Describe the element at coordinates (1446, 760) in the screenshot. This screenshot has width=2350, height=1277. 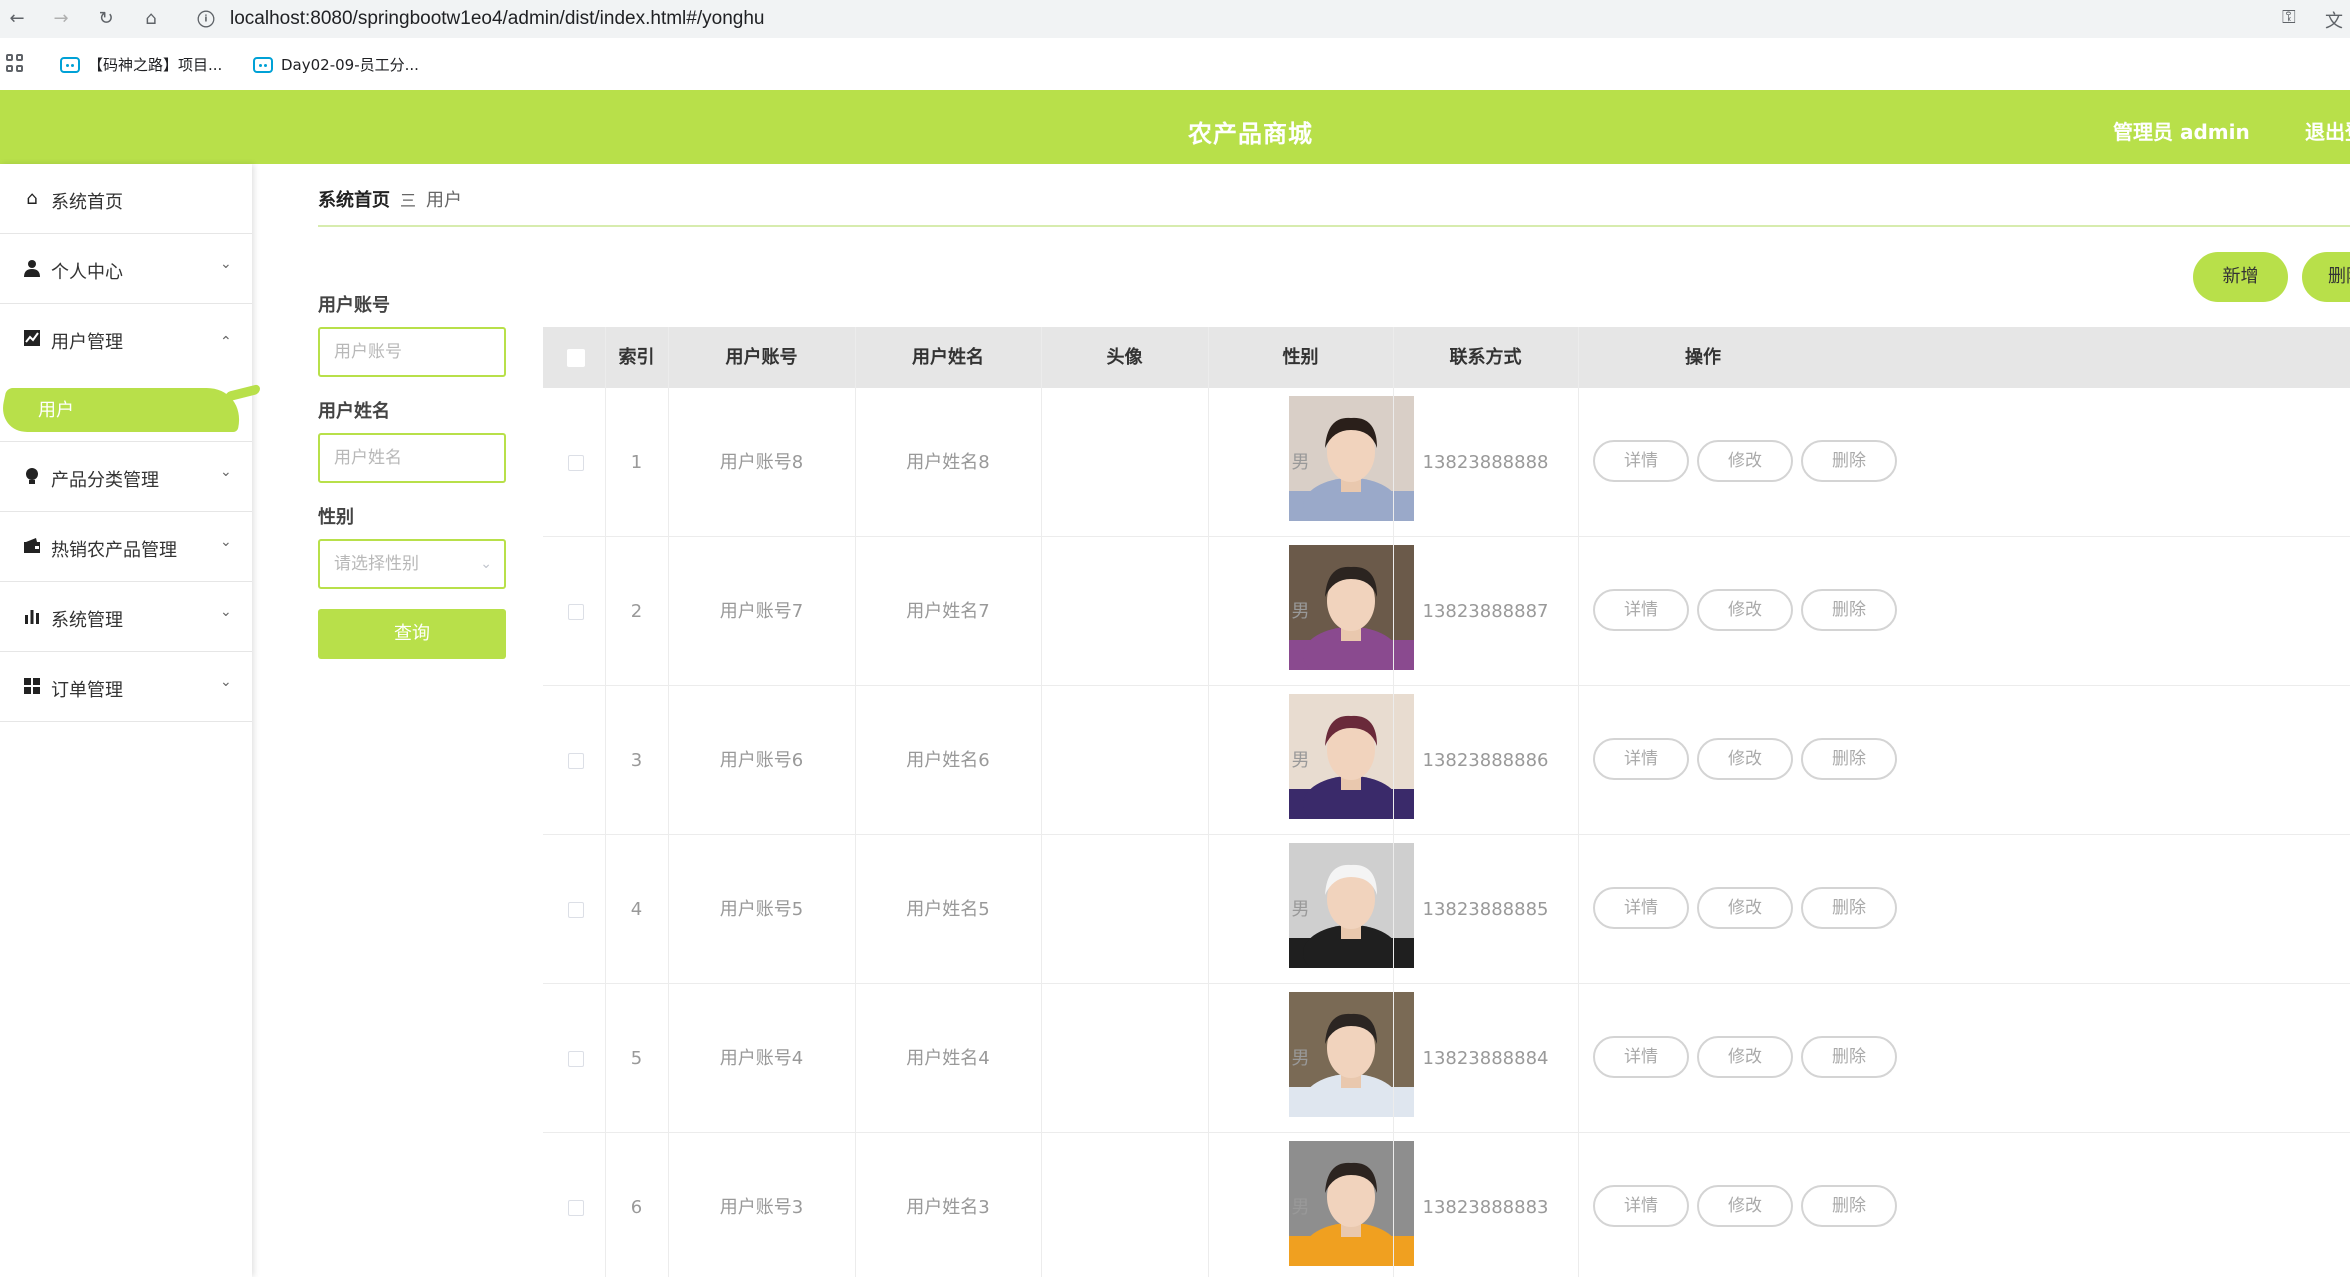
I see `table-row: 3 用户账号6 用户姓名6 男 13823888886 详情 修改 删除` at that location.